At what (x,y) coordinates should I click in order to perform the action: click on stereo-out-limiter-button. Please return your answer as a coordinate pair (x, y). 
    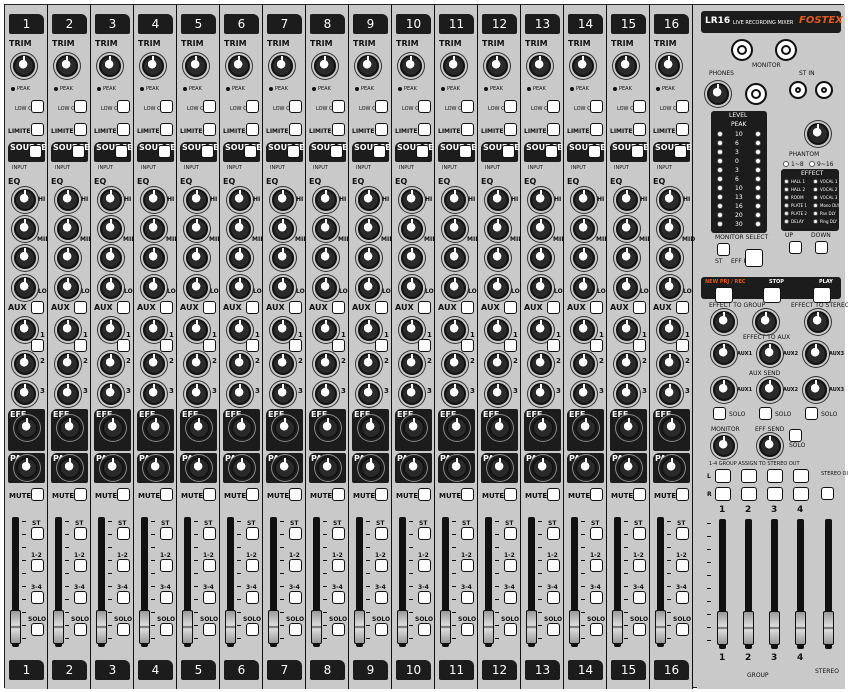
    Looking at the image, I should click on (827, 493).